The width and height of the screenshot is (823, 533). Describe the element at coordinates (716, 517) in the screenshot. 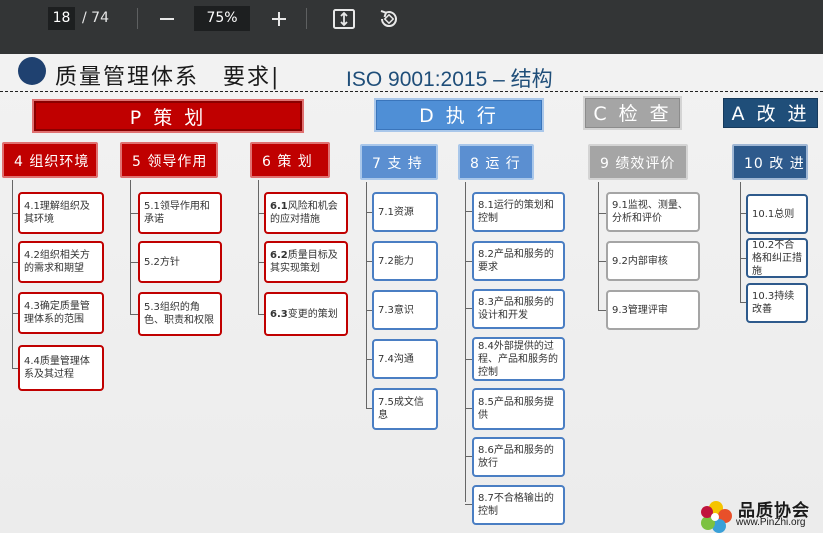

I see `logo-flower-icon` at that location.